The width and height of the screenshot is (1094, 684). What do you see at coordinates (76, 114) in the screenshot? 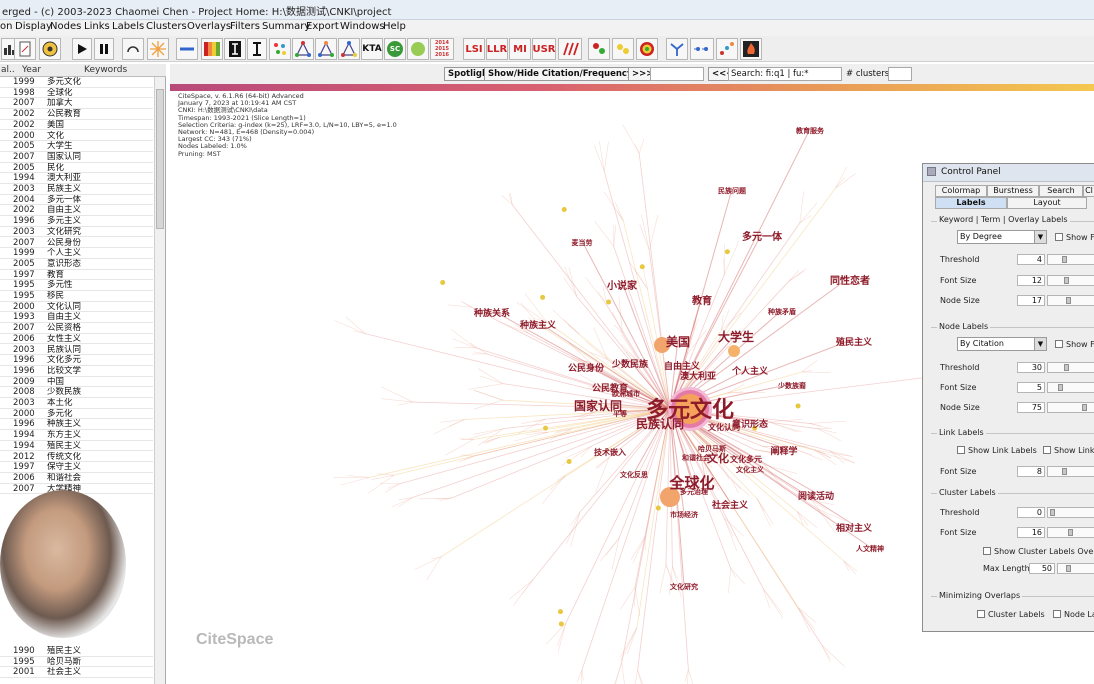
I see `table-row: 2002 公民教育` at bounding box center [76, 114].